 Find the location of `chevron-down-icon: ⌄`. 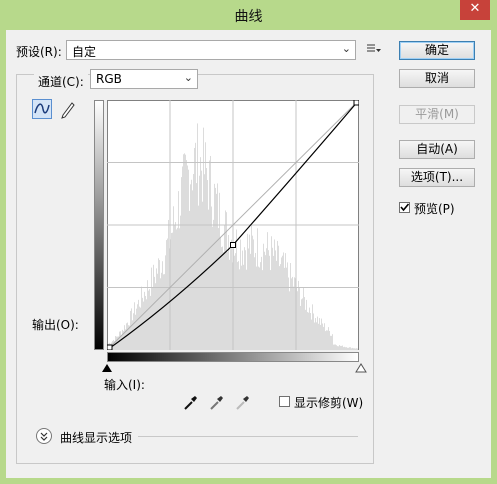

chevron-down-icon: ⌄ is located at coordinates (346, 48).